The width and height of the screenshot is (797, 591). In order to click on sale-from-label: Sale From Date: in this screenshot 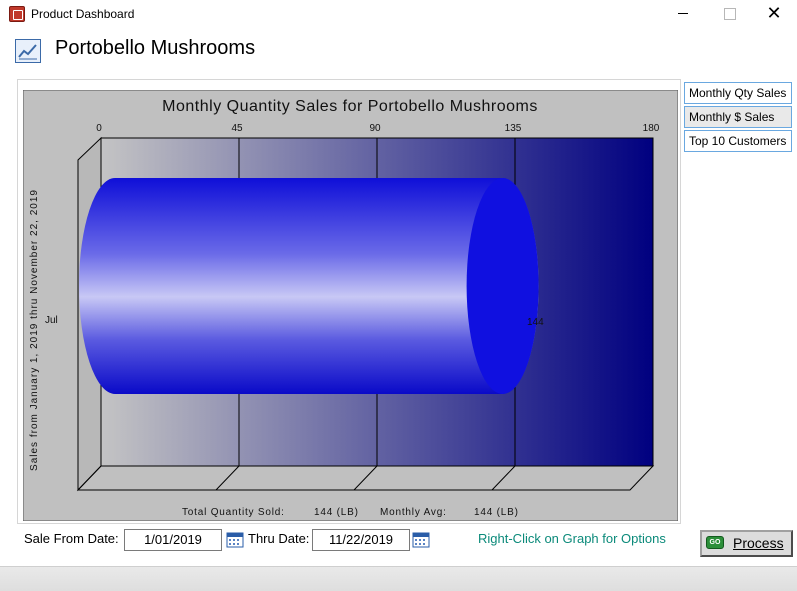, I will do `click(71, 538)`.